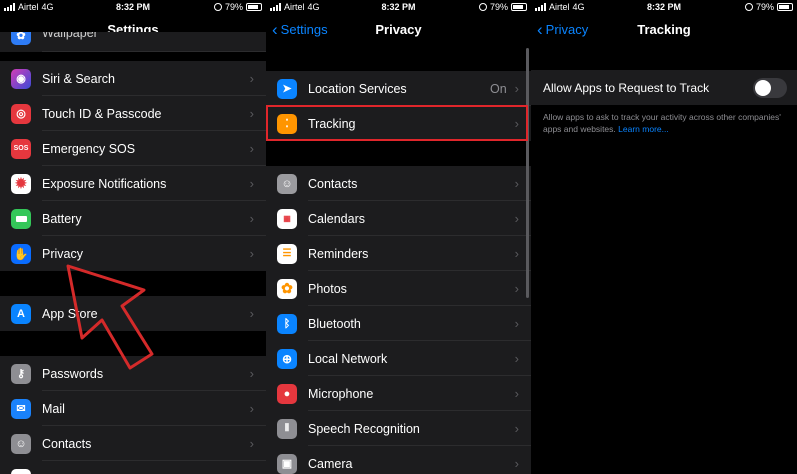 This screenshot has height=474, width=797. Describe the element at coordinates (21, 471) in the screenshot. I see `calendar-icon` at that location.